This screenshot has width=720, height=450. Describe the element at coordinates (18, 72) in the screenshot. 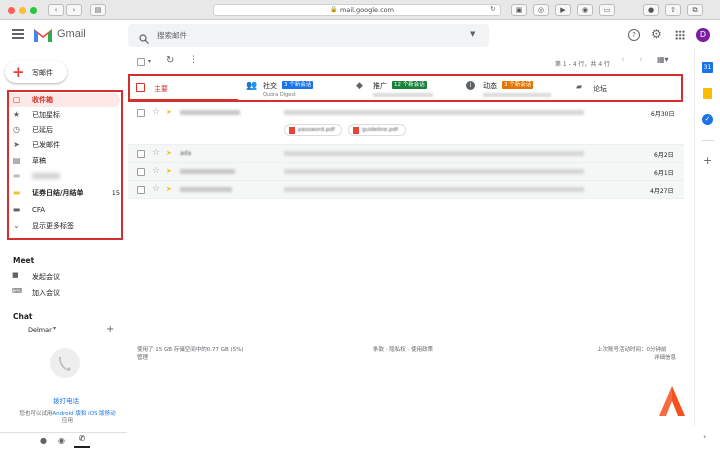

I see `plus-icon: +` at that location.